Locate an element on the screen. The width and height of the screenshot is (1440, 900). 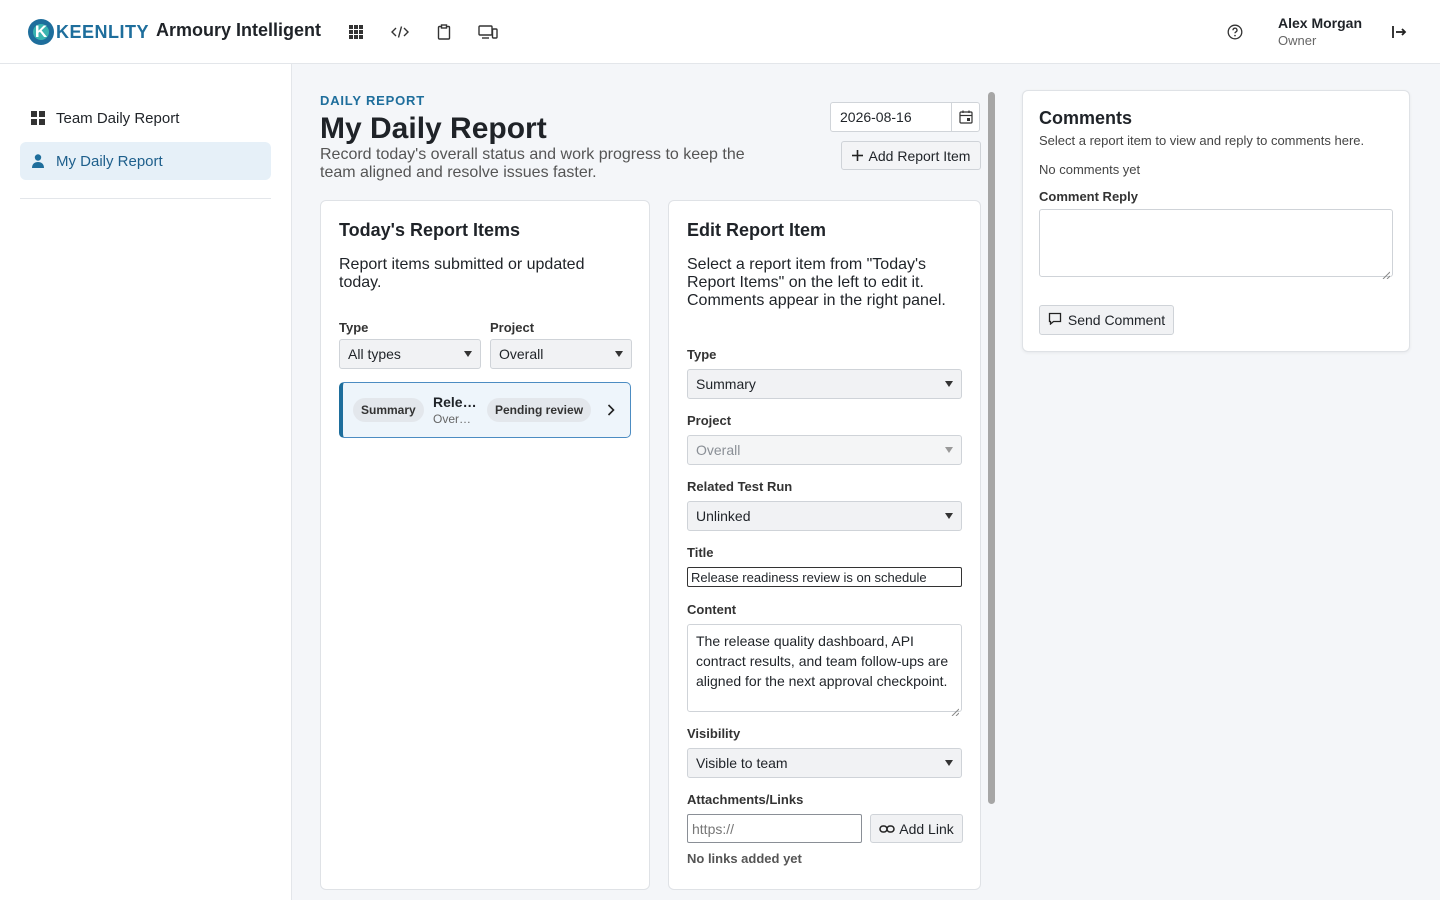
type-label: Type is located at coordinates (702, 354).